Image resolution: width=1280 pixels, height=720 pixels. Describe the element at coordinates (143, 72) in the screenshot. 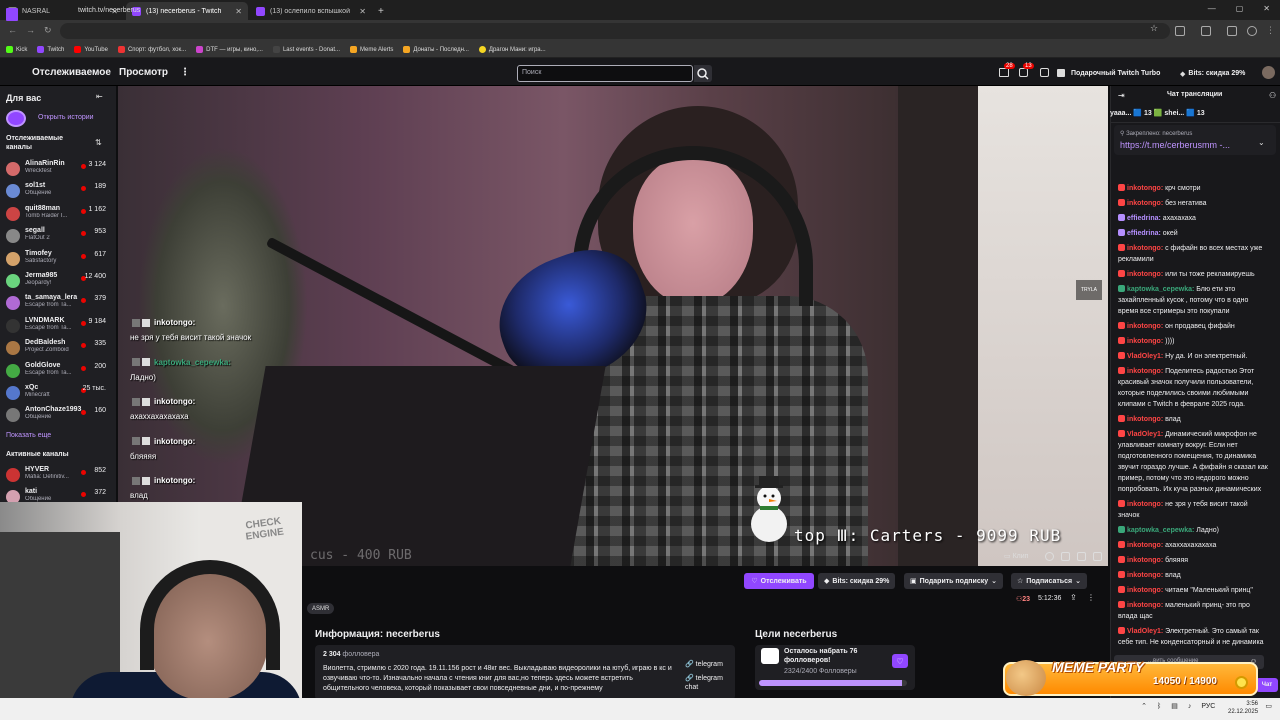

I see `nav-browse: Просмотр` at that location.